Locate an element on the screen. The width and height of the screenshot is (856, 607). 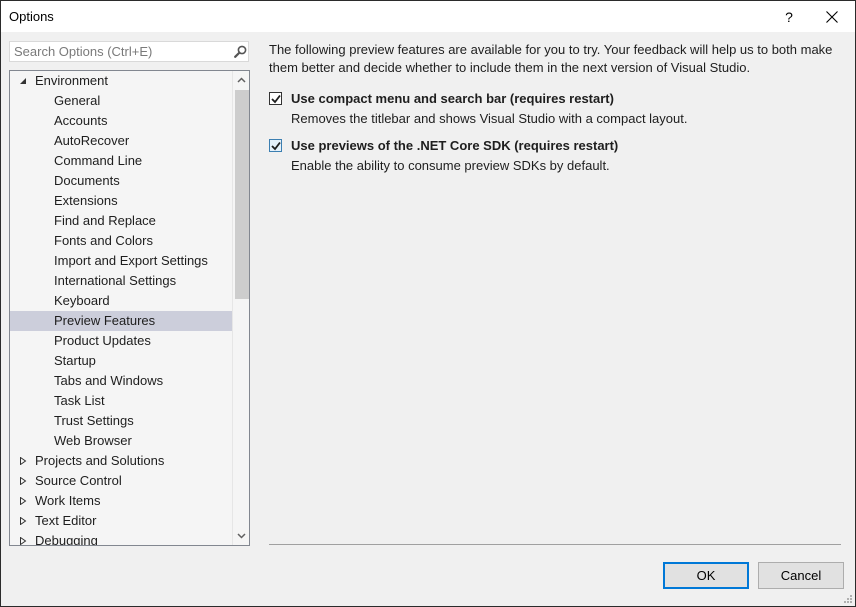
tree-item: Task List is located at coordinates (121, 401).